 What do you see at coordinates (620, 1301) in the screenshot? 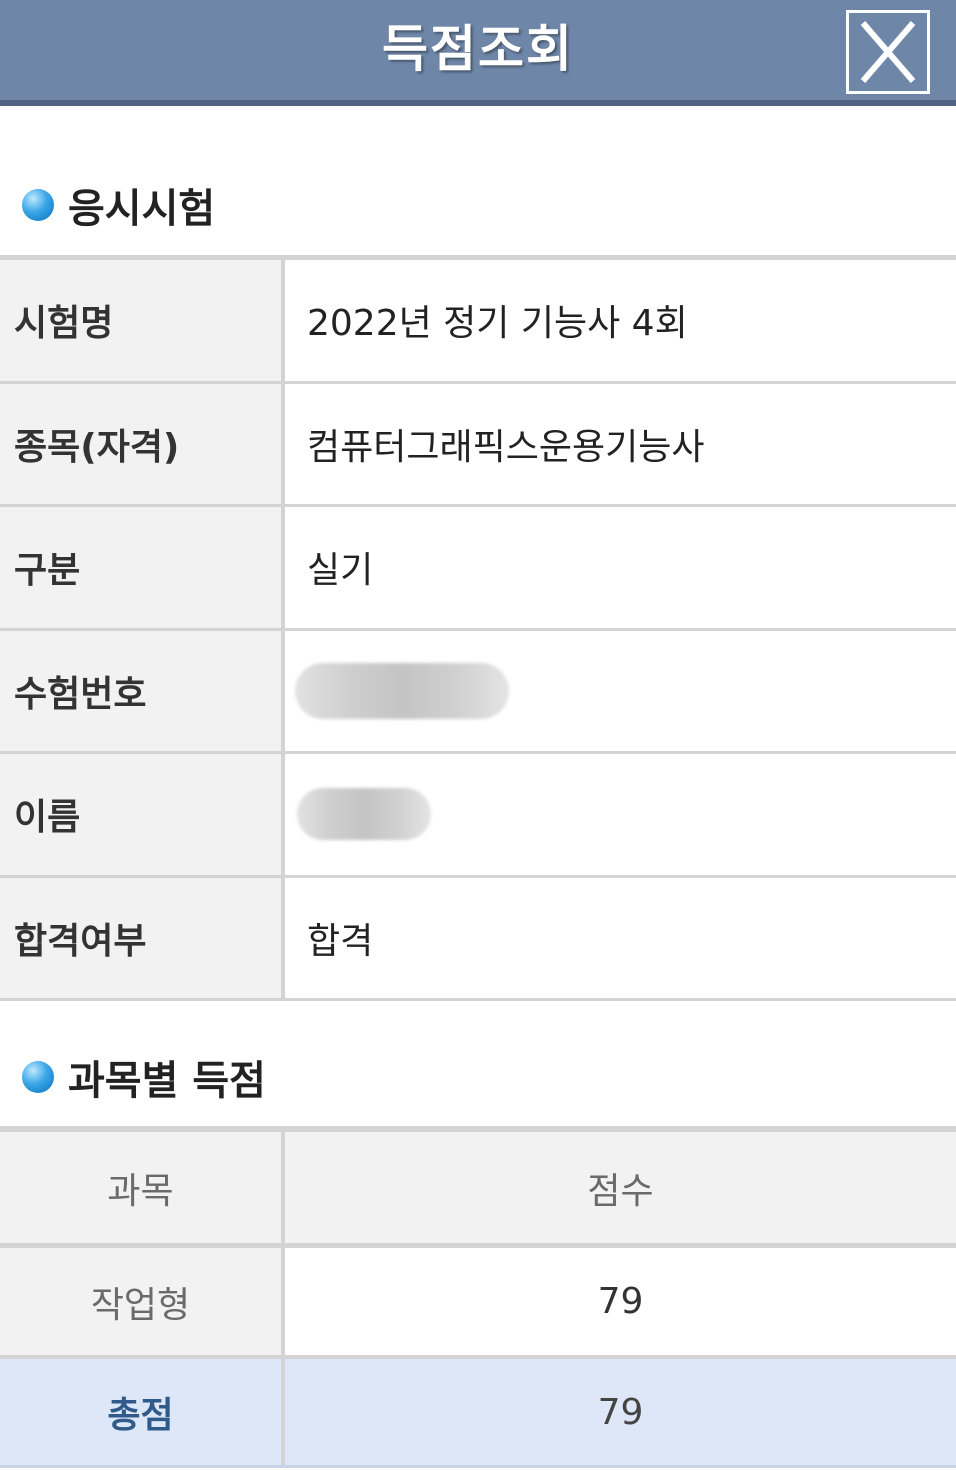
I see `score-cell: 79` at bounding box center [620, 1301].